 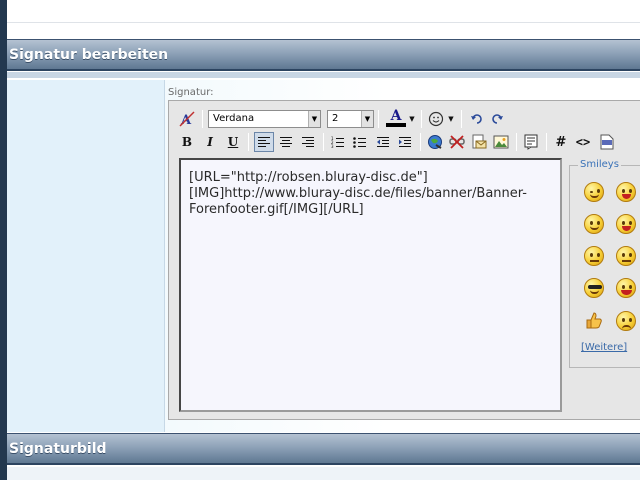 I want to click on smiley-wink-icon, so click(x=594, y=192).